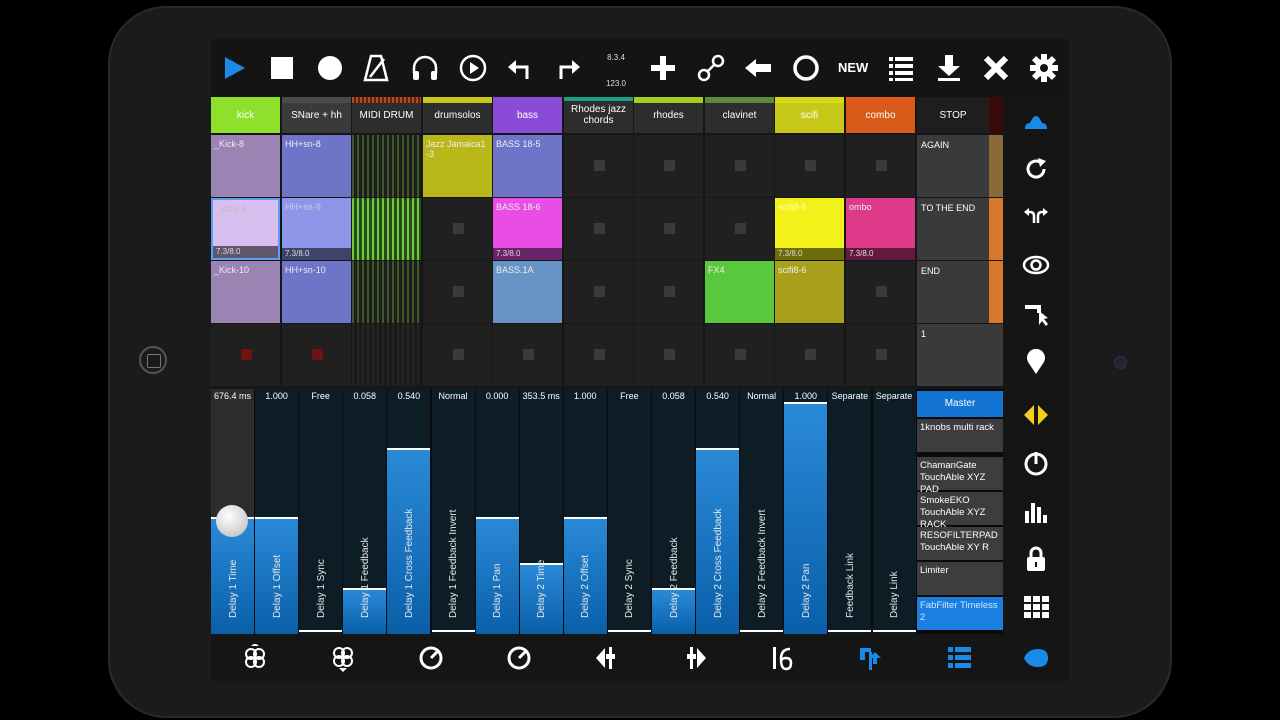 The height and width of the screenshot is (720, 1280). What do you see at coordinates (527, 115) in the screenshot?
I see `track-head-bass: bass` at bounding box center [527, 115].